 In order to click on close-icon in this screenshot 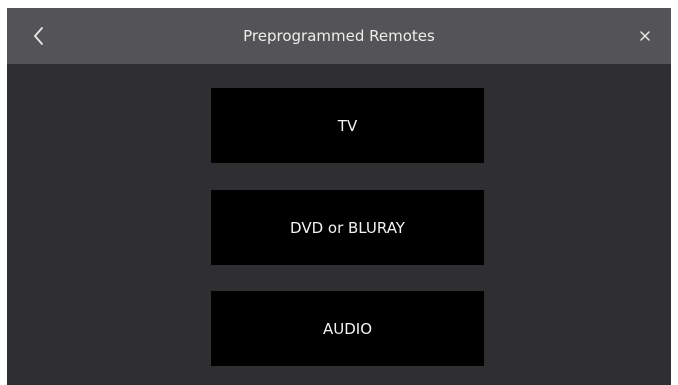, I will do `click(645, 36)`.